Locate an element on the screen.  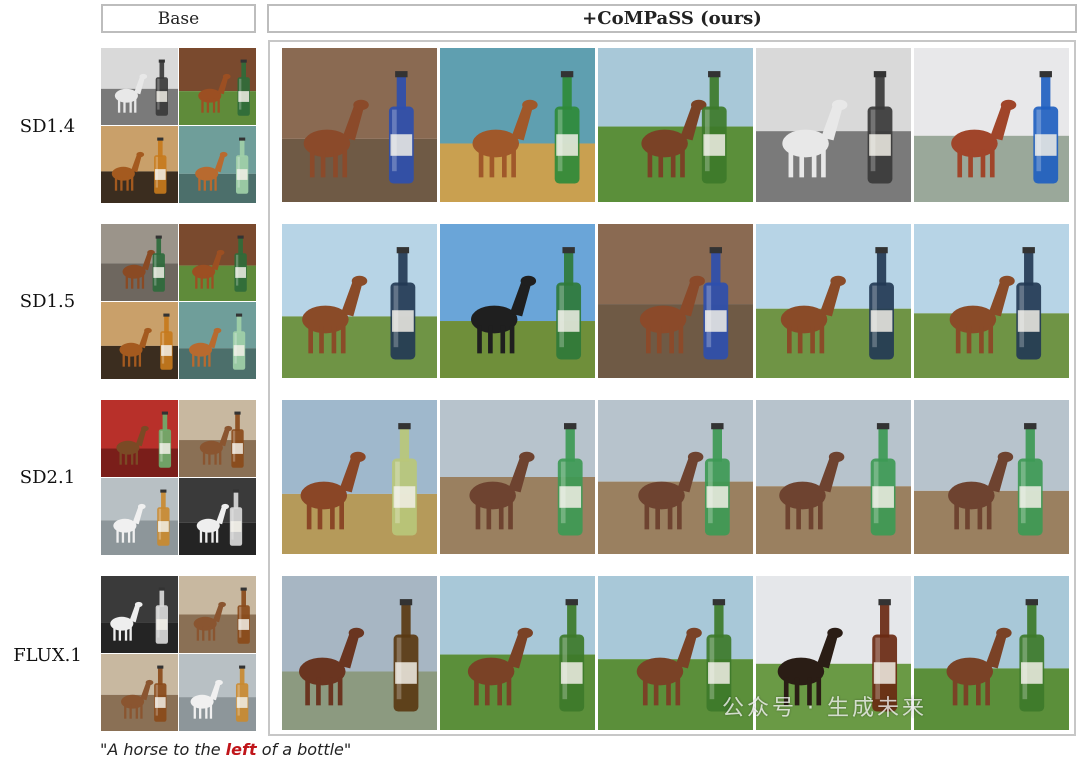
base-column-header: Base is located at coordinates (178, 18).